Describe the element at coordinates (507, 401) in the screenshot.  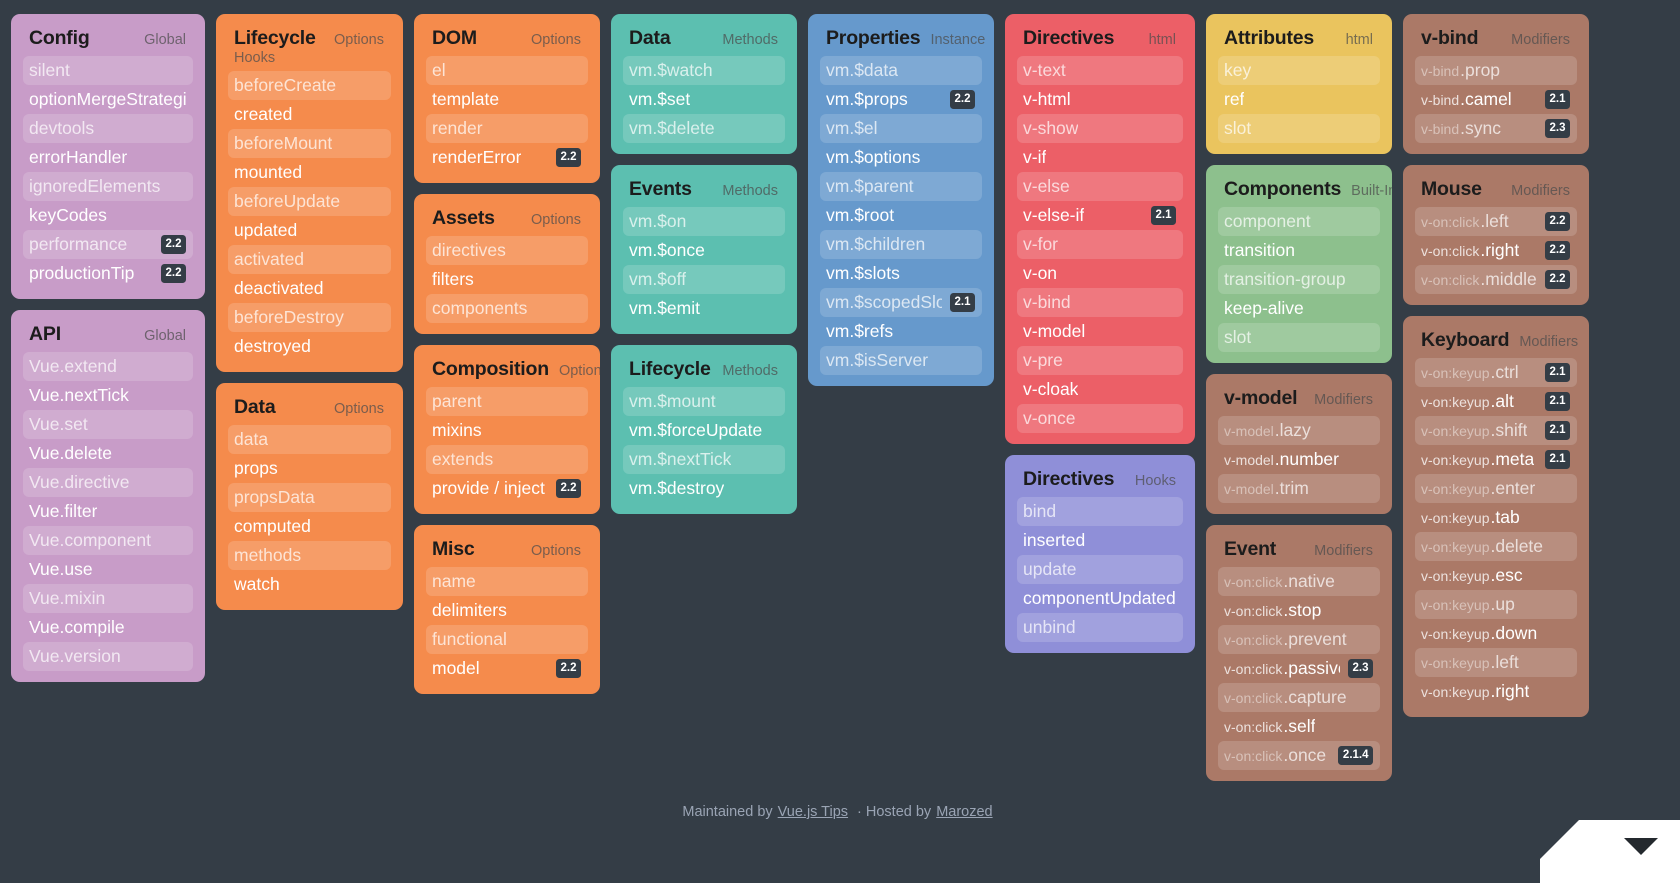
I see `list-item: parent` at that location.